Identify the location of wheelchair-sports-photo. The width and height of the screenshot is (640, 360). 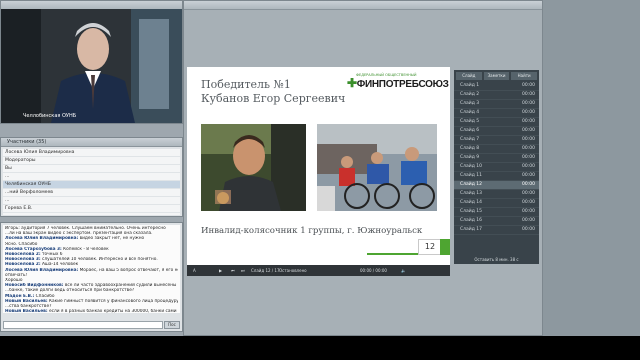
(377, 167).